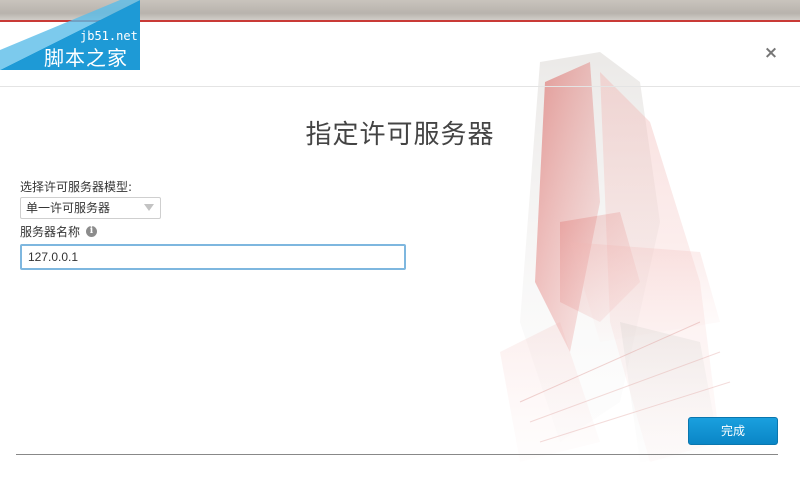  Describe the element at coordinates (70, 35) in the screenshot. I see `site-watermark: jb51.net 脚本之家` at that location.